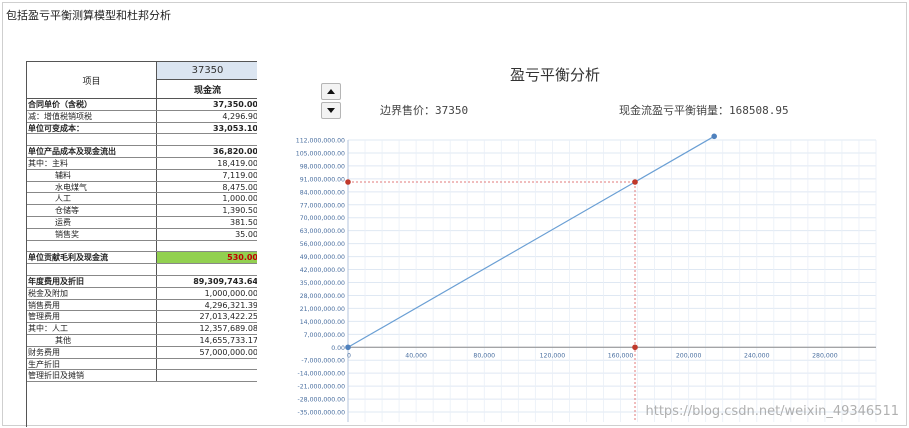 The width and height of the screenshot is (909, 428). Describe the element at coordinates (207, 89) in the screenshot. I see `column-header-cashflow: 现金流` at that location.